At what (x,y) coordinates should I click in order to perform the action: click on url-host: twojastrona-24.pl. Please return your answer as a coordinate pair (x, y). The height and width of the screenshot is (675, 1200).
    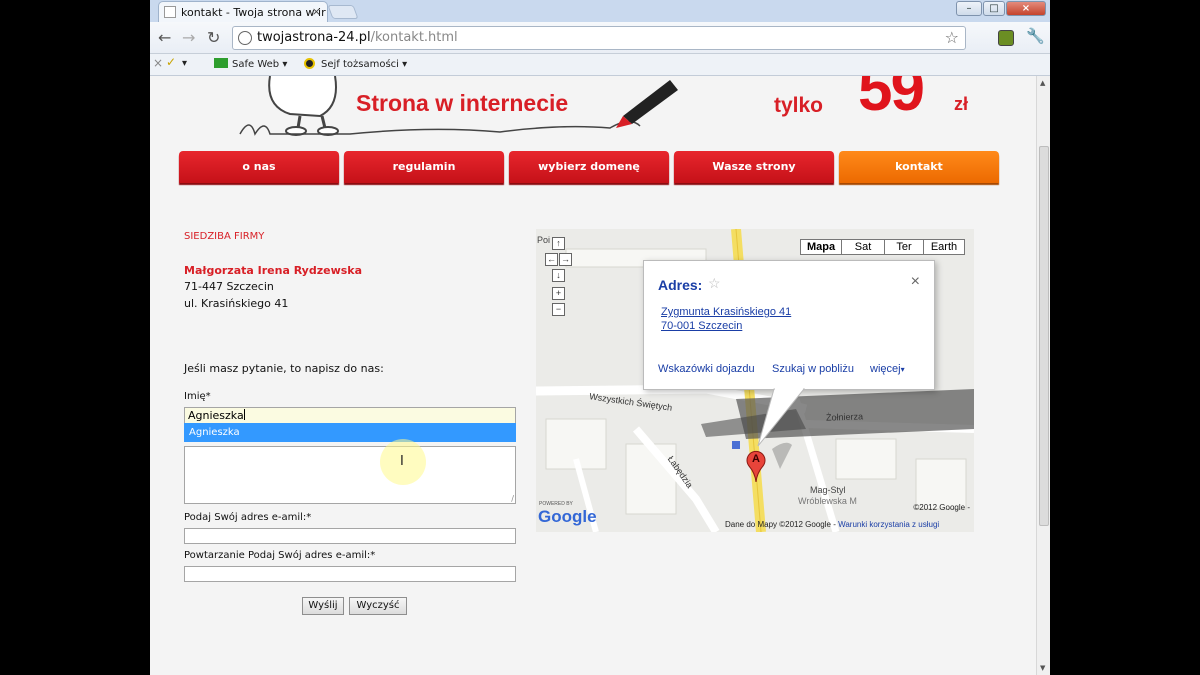
    Looking at the image, I should click on (314, 37).